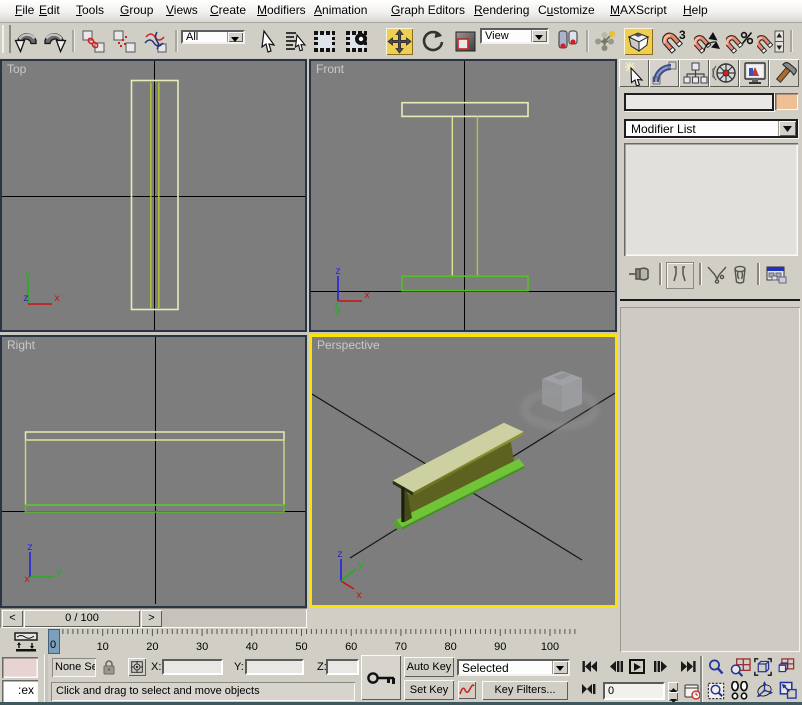 This screenshot has width=802, height=705. What do you see at coordinates (202, 647) in the screenshot?
I see `svg-text: 30` at bounding box center [202, 647].